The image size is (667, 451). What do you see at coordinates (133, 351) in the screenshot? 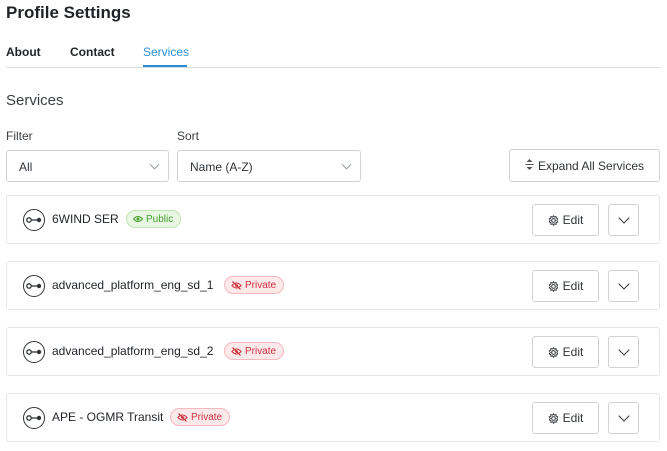
I see `service-name: advanced_platform_eng_sd_2` at bounding box center [133, 351].